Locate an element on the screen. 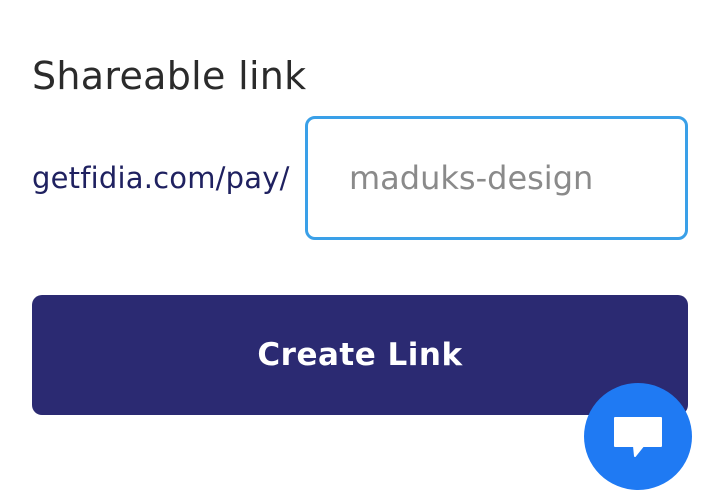  chat-launcher-button is located at coordinates (638, 436).